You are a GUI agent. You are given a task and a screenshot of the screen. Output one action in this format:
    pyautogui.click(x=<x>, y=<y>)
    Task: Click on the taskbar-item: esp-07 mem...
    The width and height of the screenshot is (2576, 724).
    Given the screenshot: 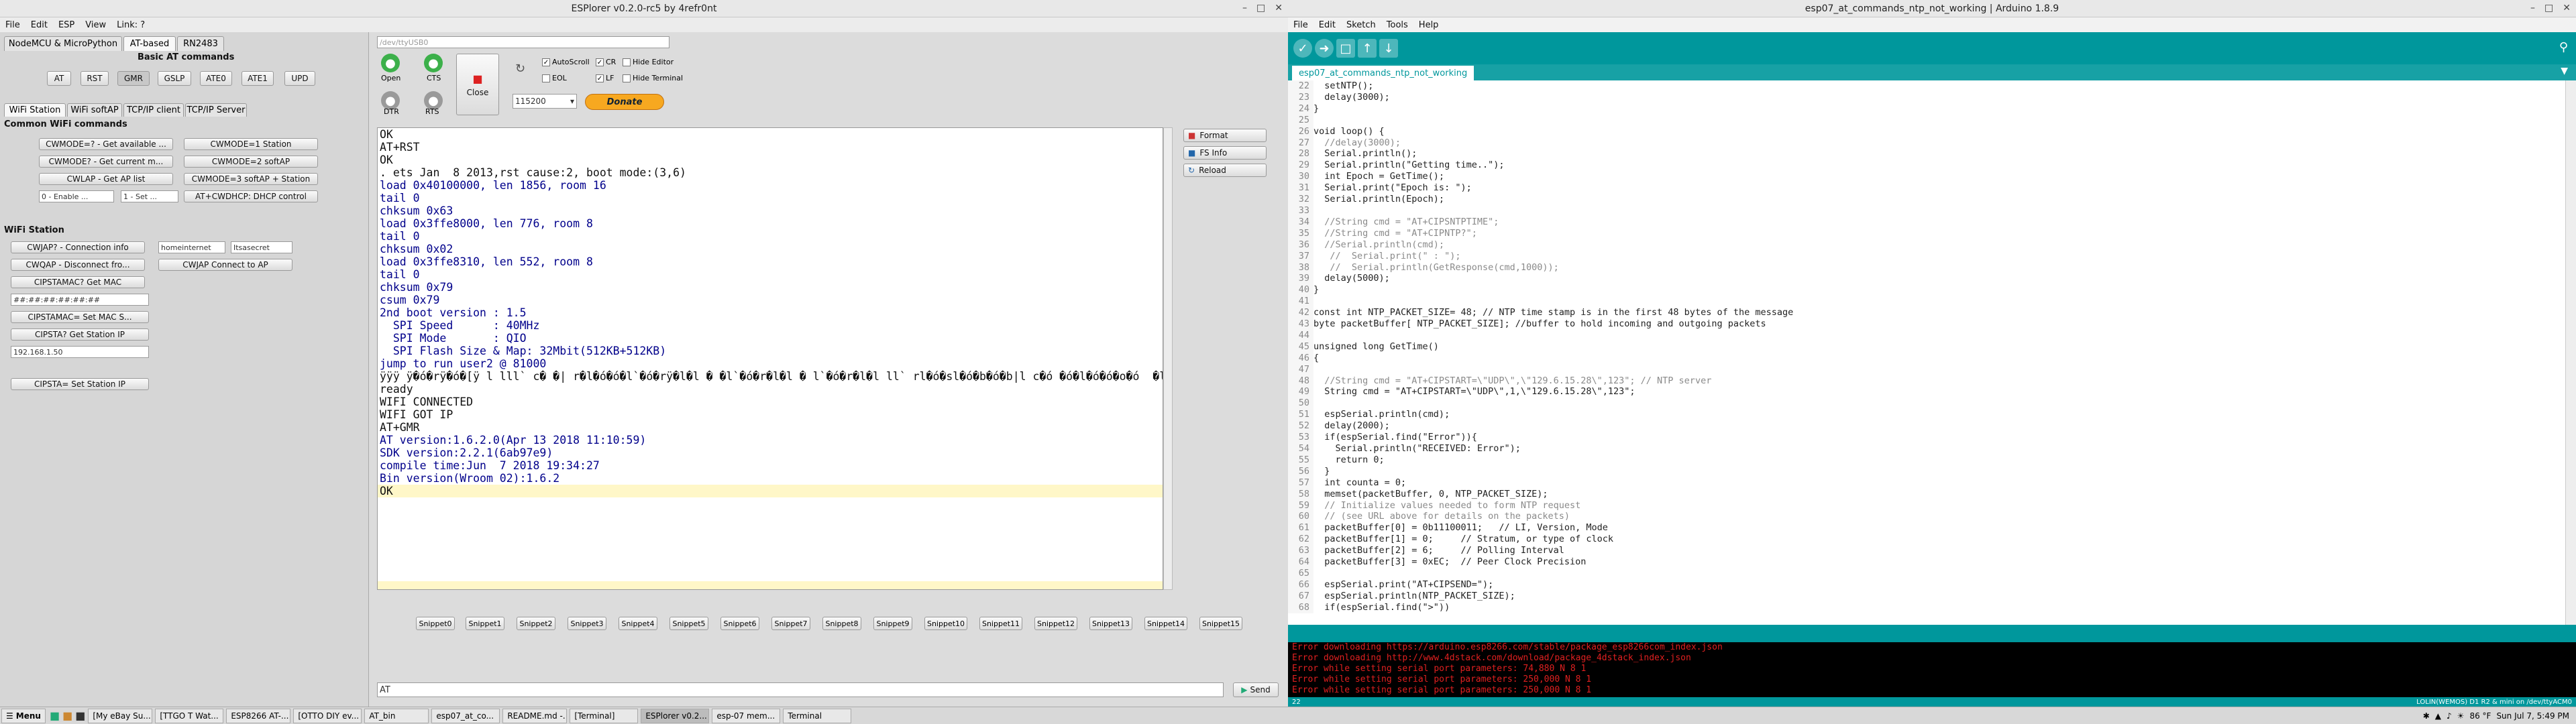 What is the action you would take?
    pyautogui.click(x=746, y=715)
    